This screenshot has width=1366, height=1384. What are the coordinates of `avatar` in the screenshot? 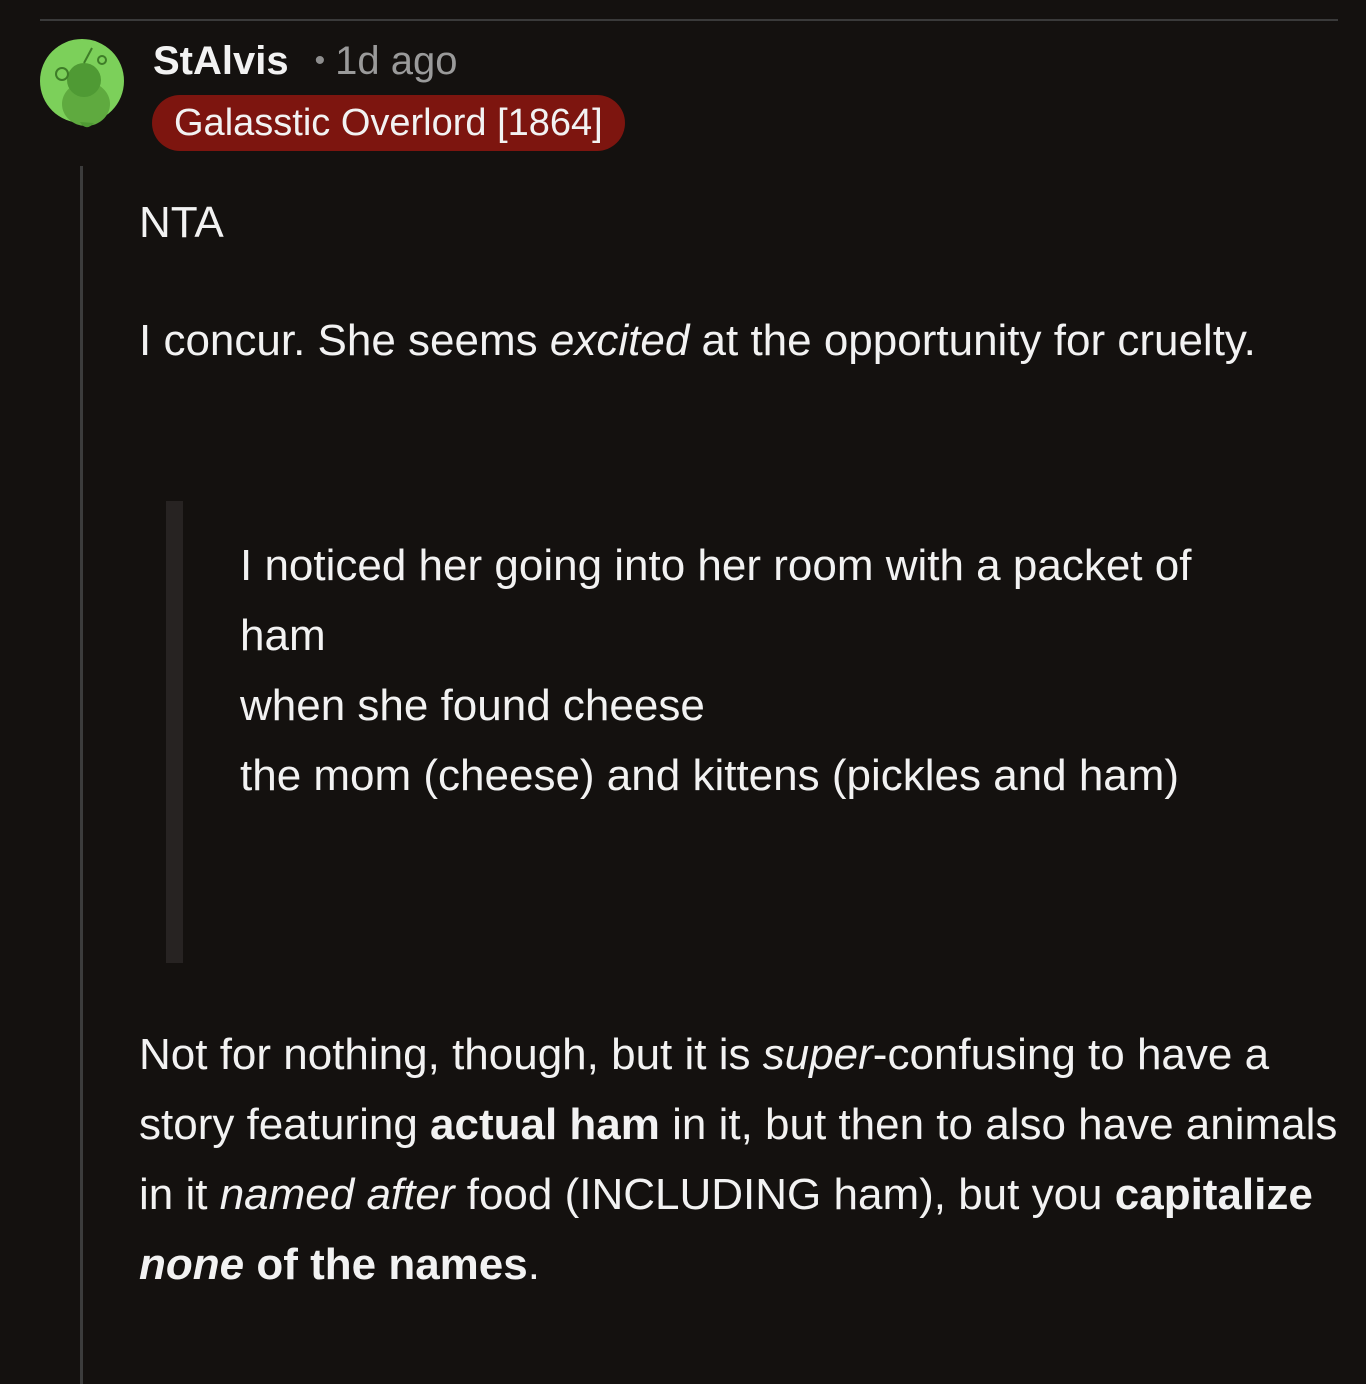 It's located at (82, 81).